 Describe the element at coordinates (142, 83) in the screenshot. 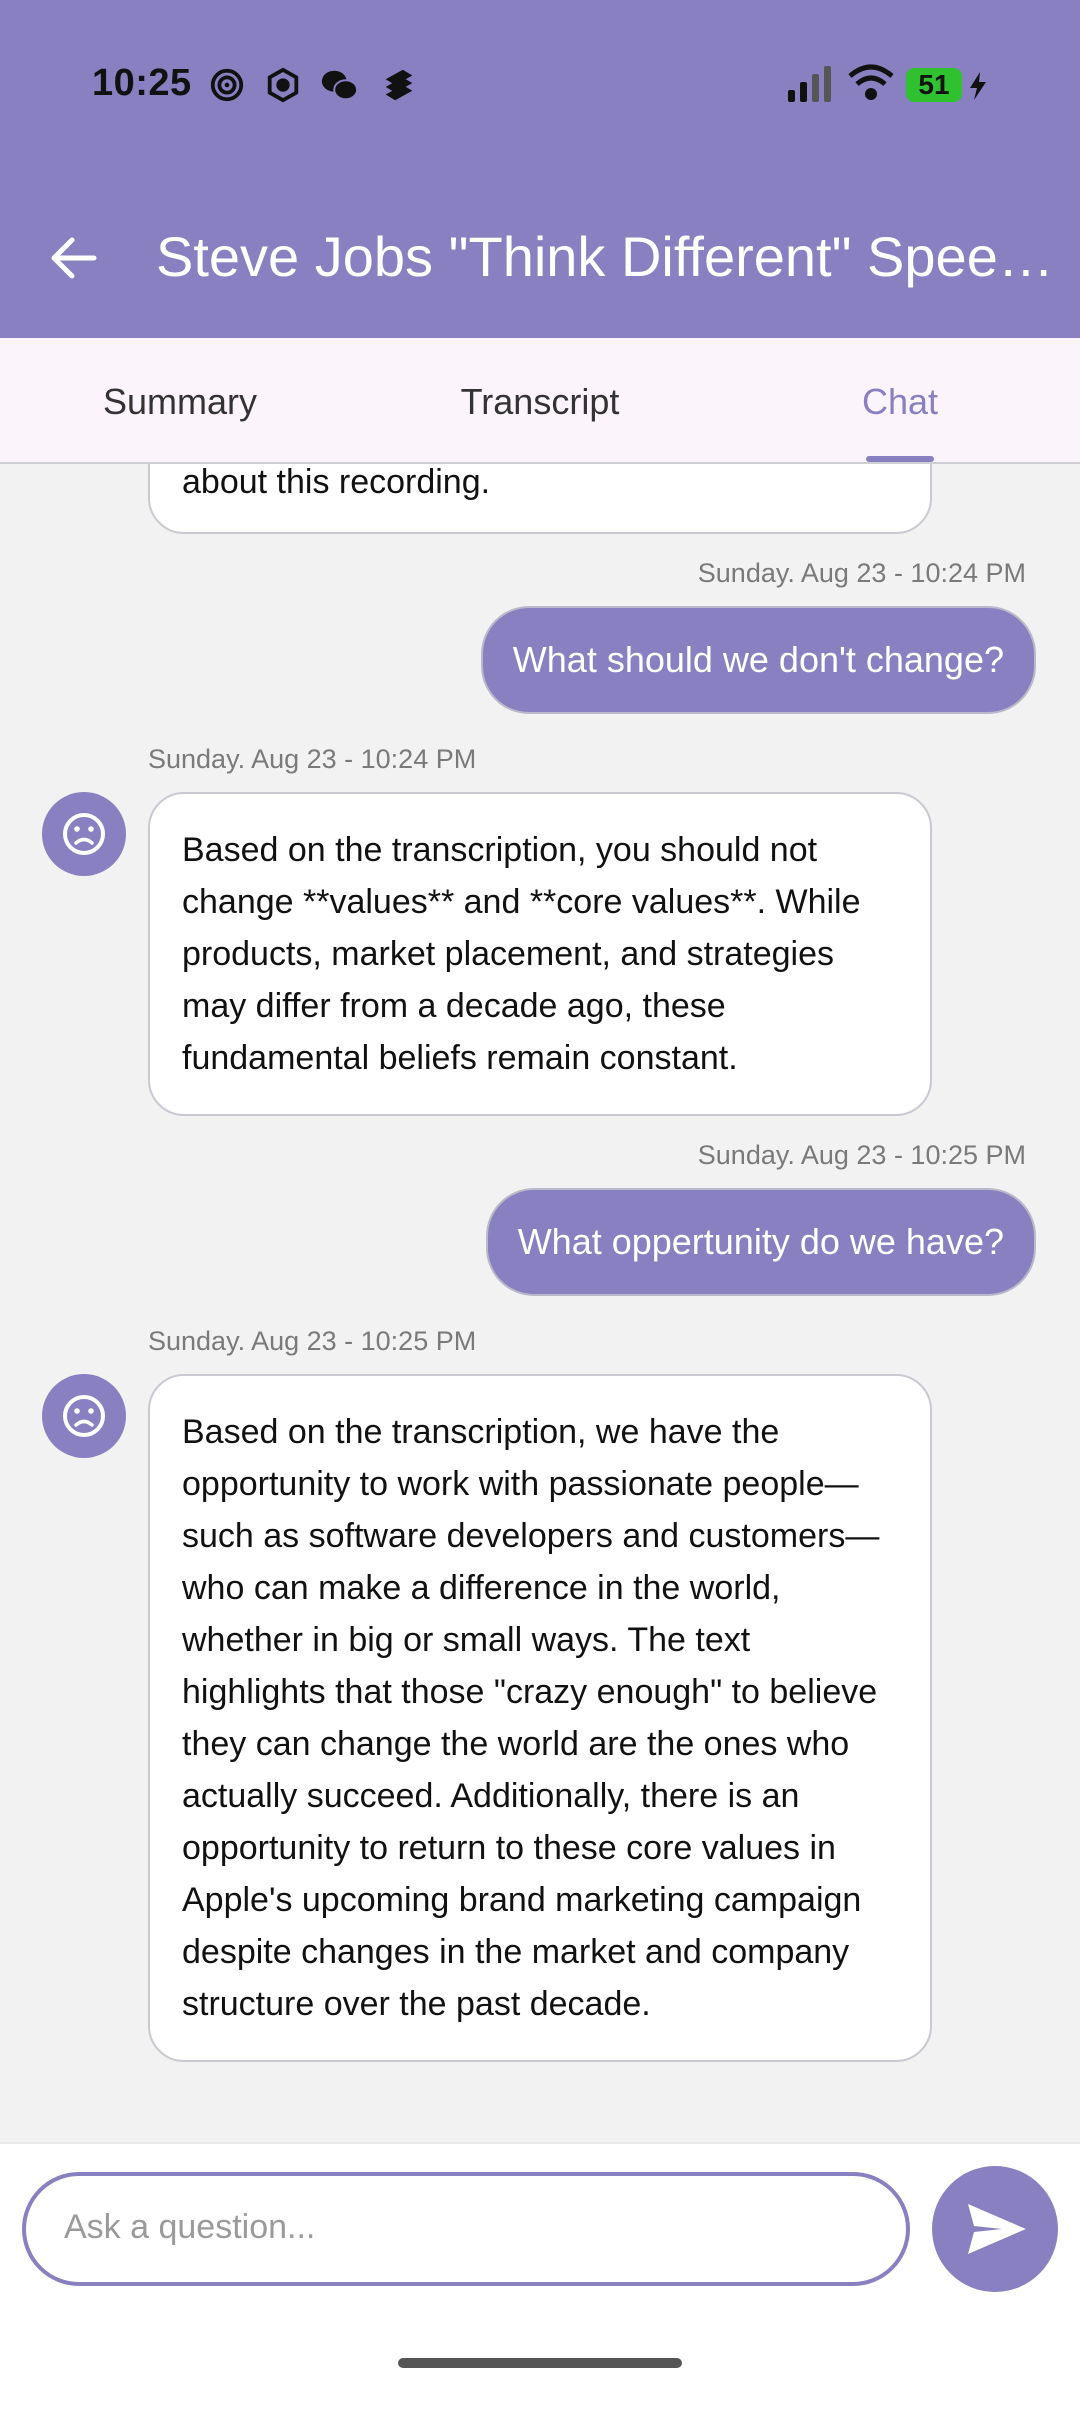

I see `status-time: 10:25` at that location.